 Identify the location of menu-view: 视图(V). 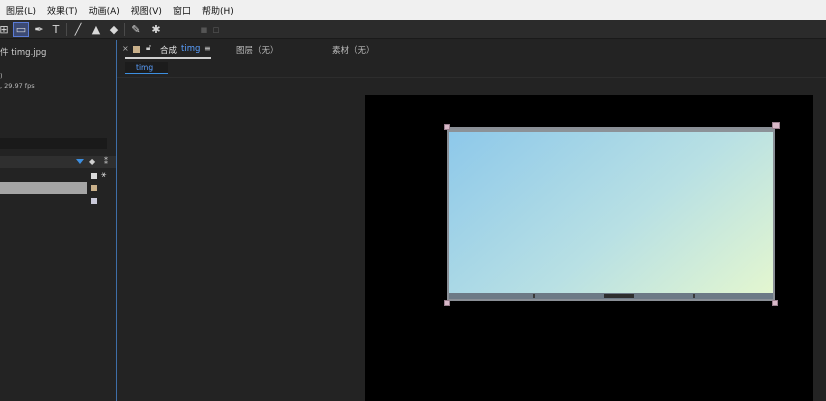
(146, 10).